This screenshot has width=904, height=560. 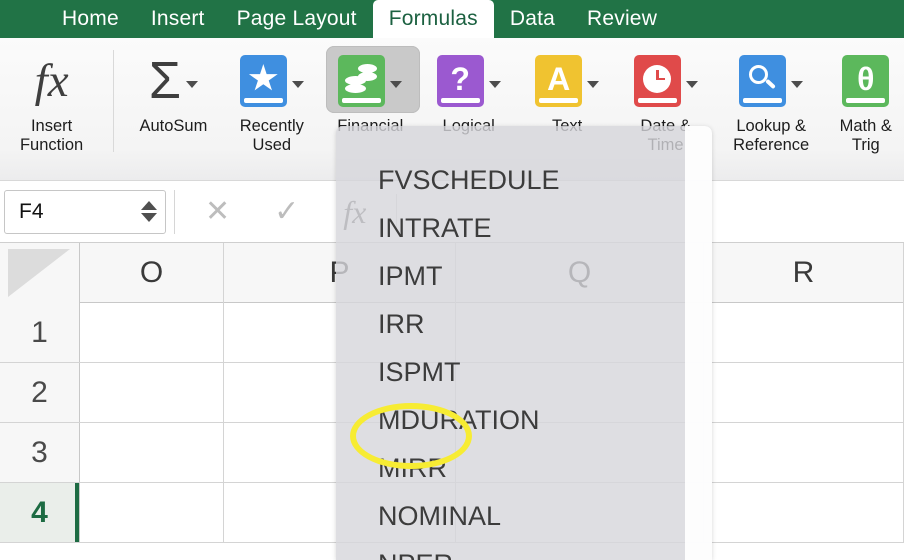 I want to click on tab-label: Formulas, so click(x=433, y=18).